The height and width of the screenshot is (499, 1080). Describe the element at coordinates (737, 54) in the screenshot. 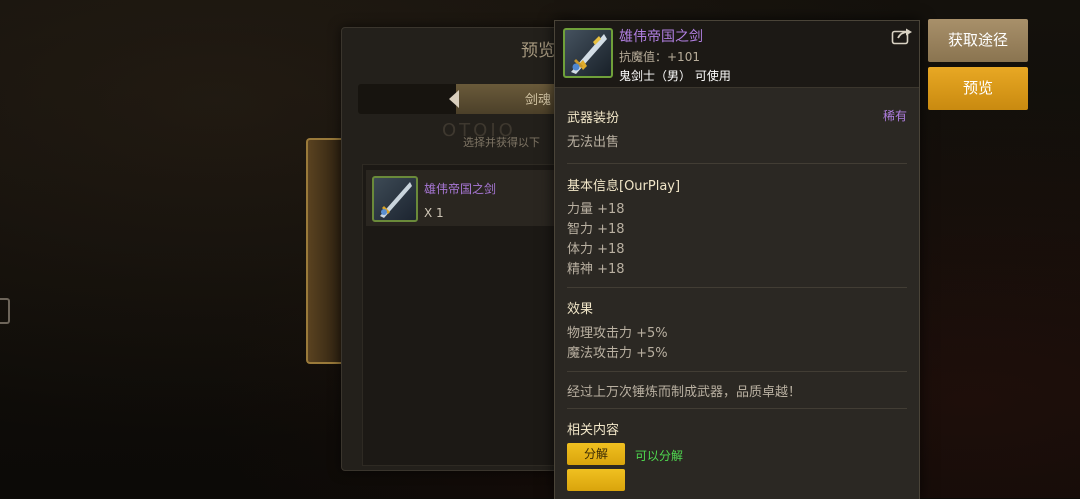

I see `tooltip-header: 雄伟帝国之剑 抗魔值：+101 鬼剑士（男） 可使用` at that location.